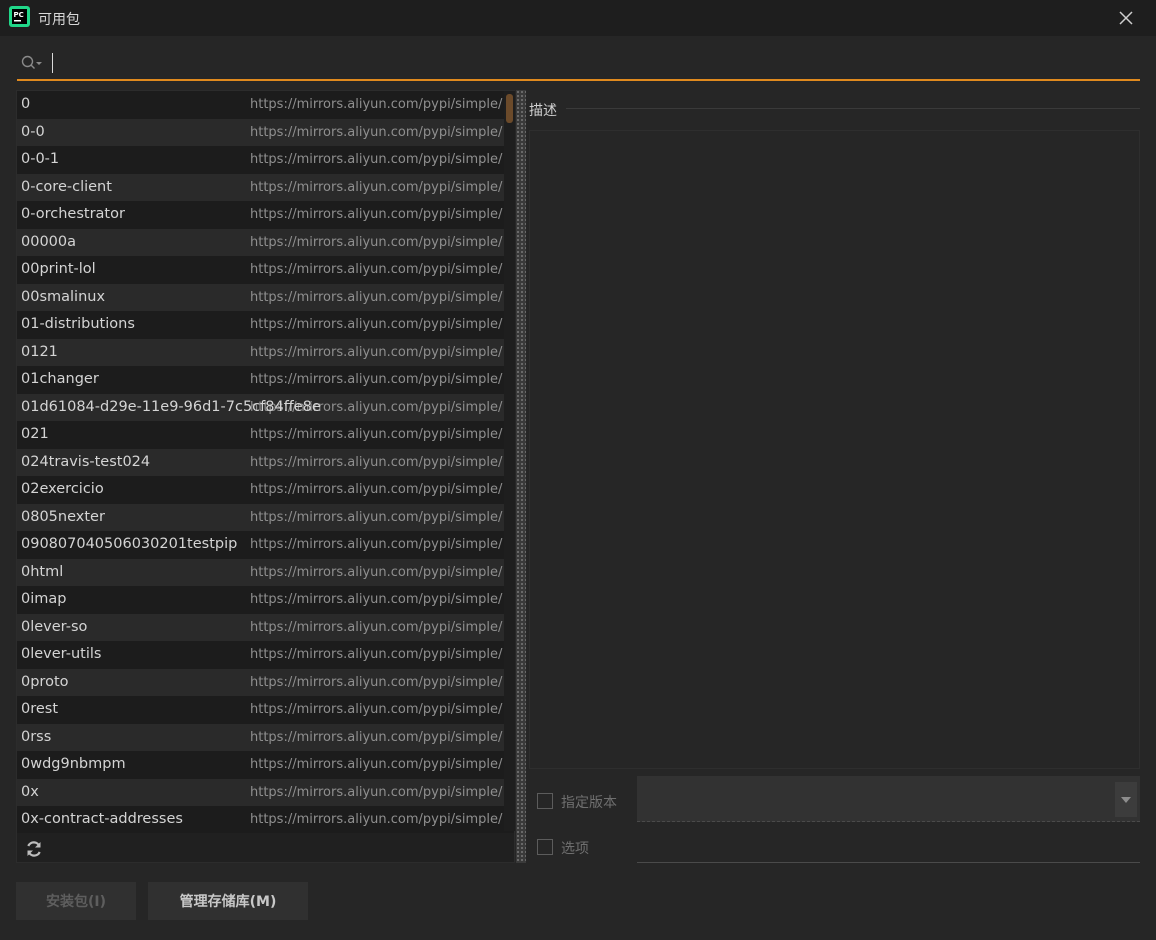 The height and width of the screenshot is (940, 1156). Describe the element at coordinates (40, 159) in the screenshot. I see `package-name: 0-0-1` at that location.